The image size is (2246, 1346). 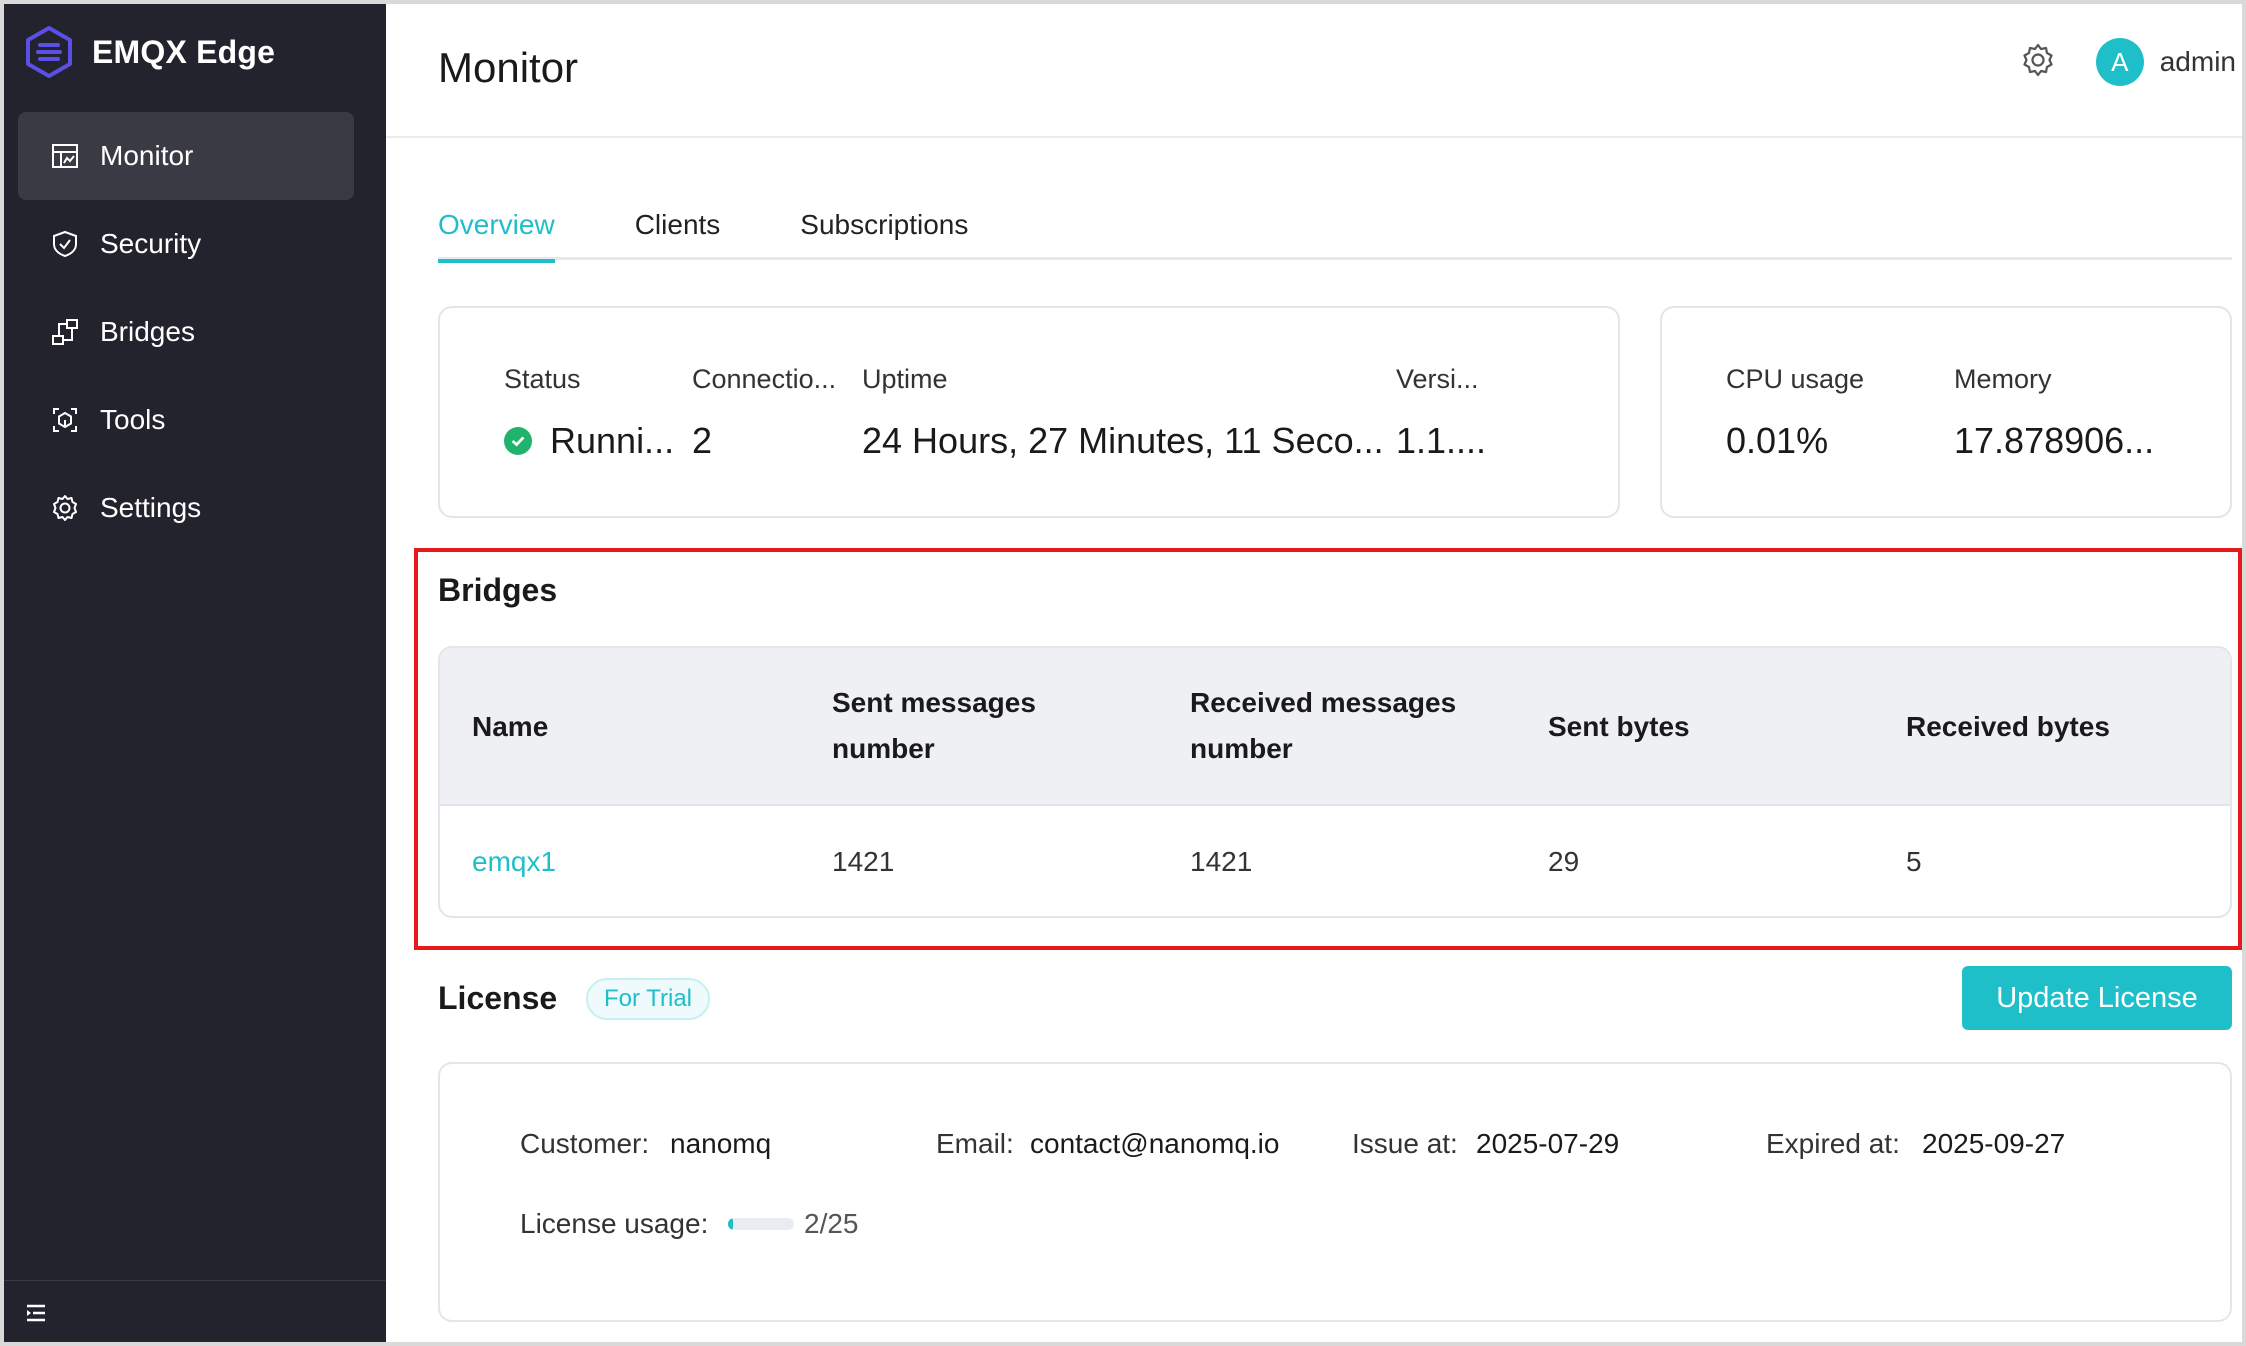 What do you see at coordinates (648, 999) in the screenshot?
I see `trial-badge: For Trial` at bounding box center [648, 999].